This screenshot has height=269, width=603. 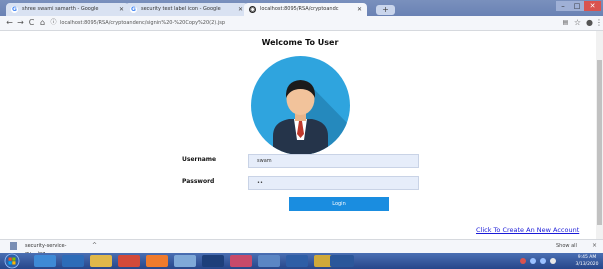 What do you see at coordinates (96, 246) in the screenshot?
I see `chevron-up-icon: ^` at bounding box center [96, 246].